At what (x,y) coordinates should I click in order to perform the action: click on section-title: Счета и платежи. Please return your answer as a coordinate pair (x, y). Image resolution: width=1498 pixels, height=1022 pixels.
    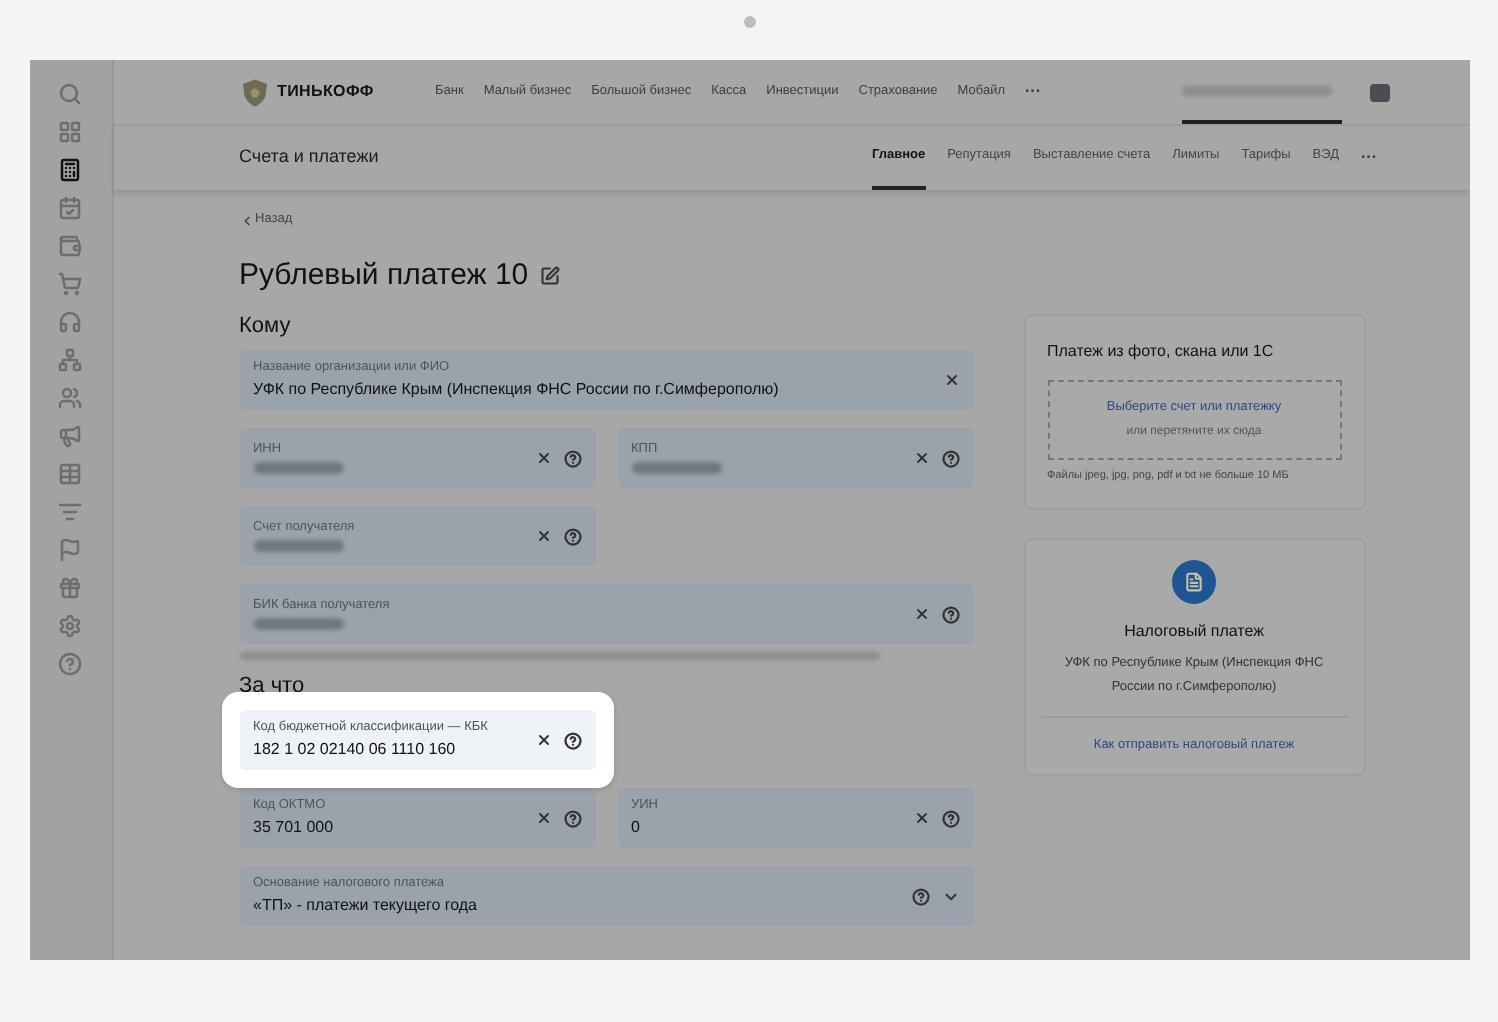
    Looking at the image, I should click on (309, 157).